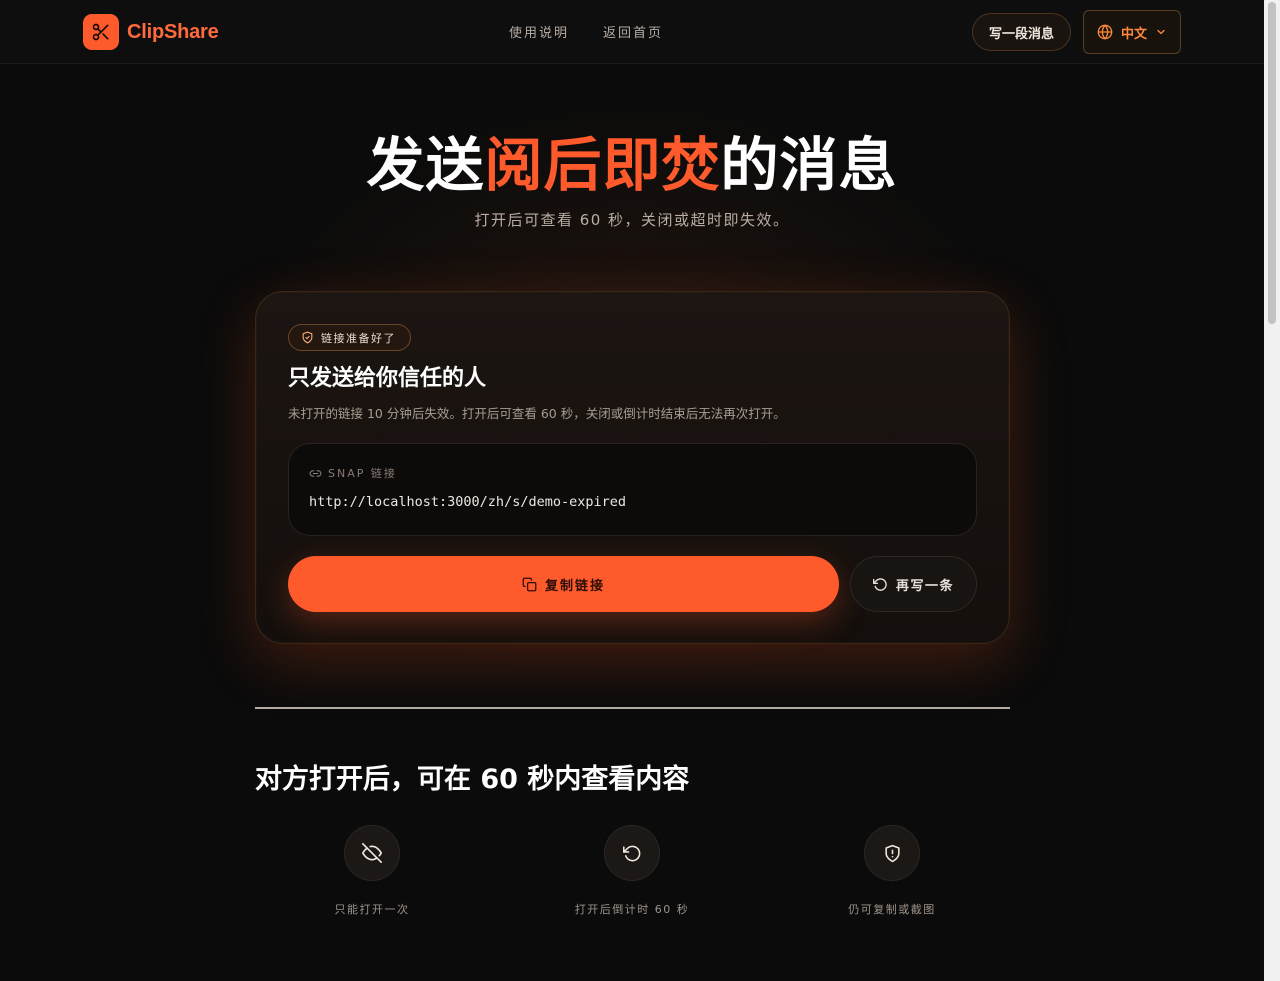  I want to click on section-title: 对方打开后，可在 60 秒内查看内容, so click(472, 779).